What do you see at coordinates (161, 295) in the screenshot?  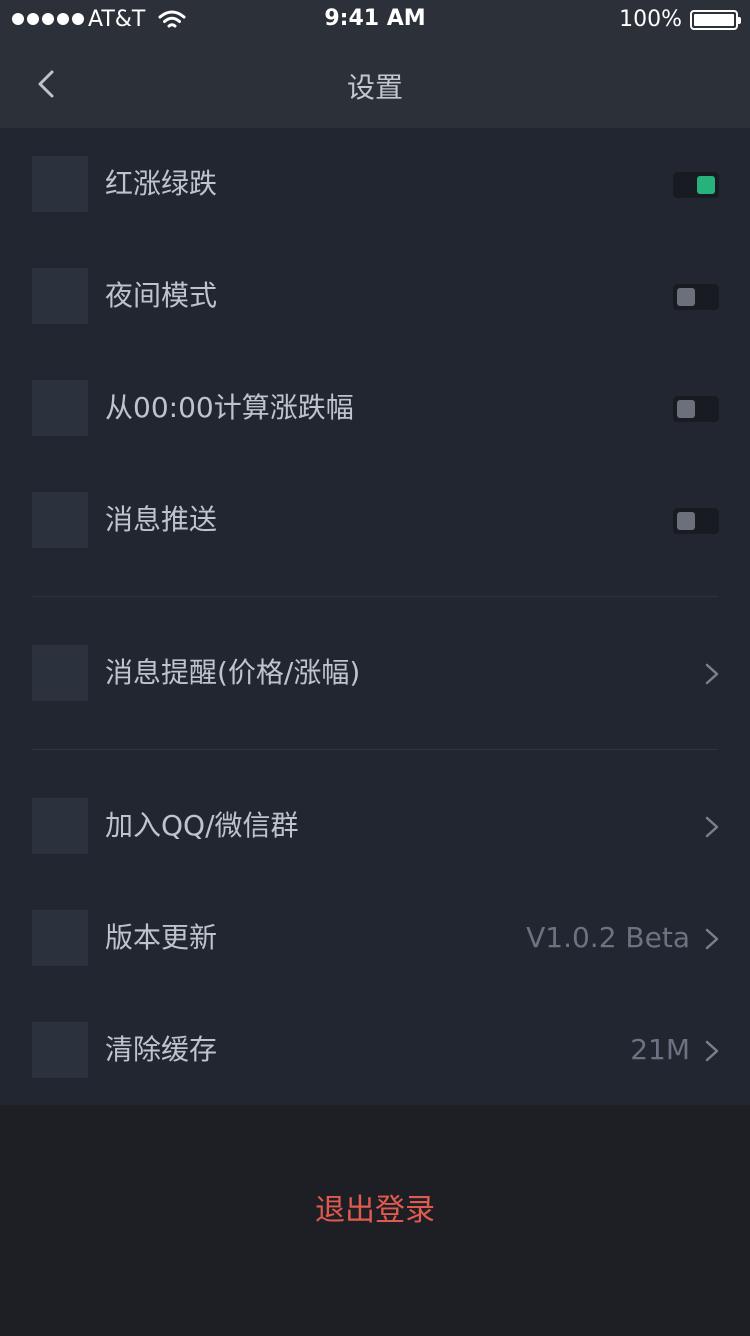 I see `setting-label: 夜间模式` at bounding box center [161, 295].